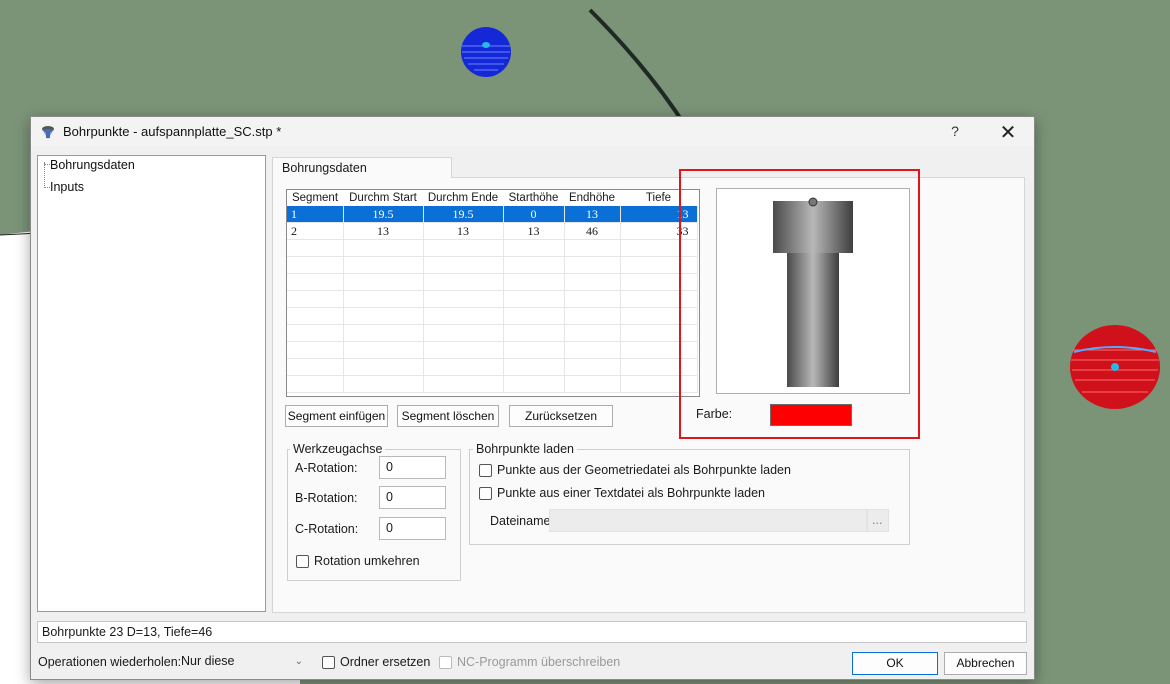 The image size is (1170, 684). I want to click on table-cell: 0, so click(534, 214).